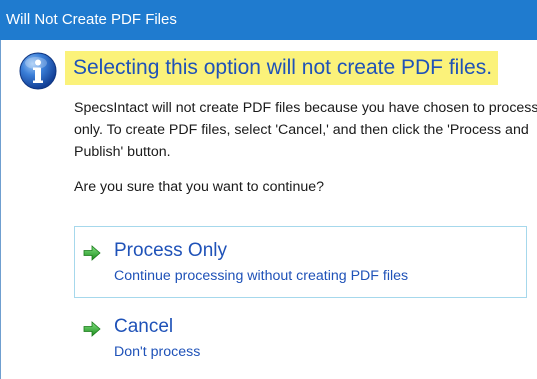 Image resolution: width=537 pixels, height=379 pixels. I want to click on info-icon, so click(38, 71).